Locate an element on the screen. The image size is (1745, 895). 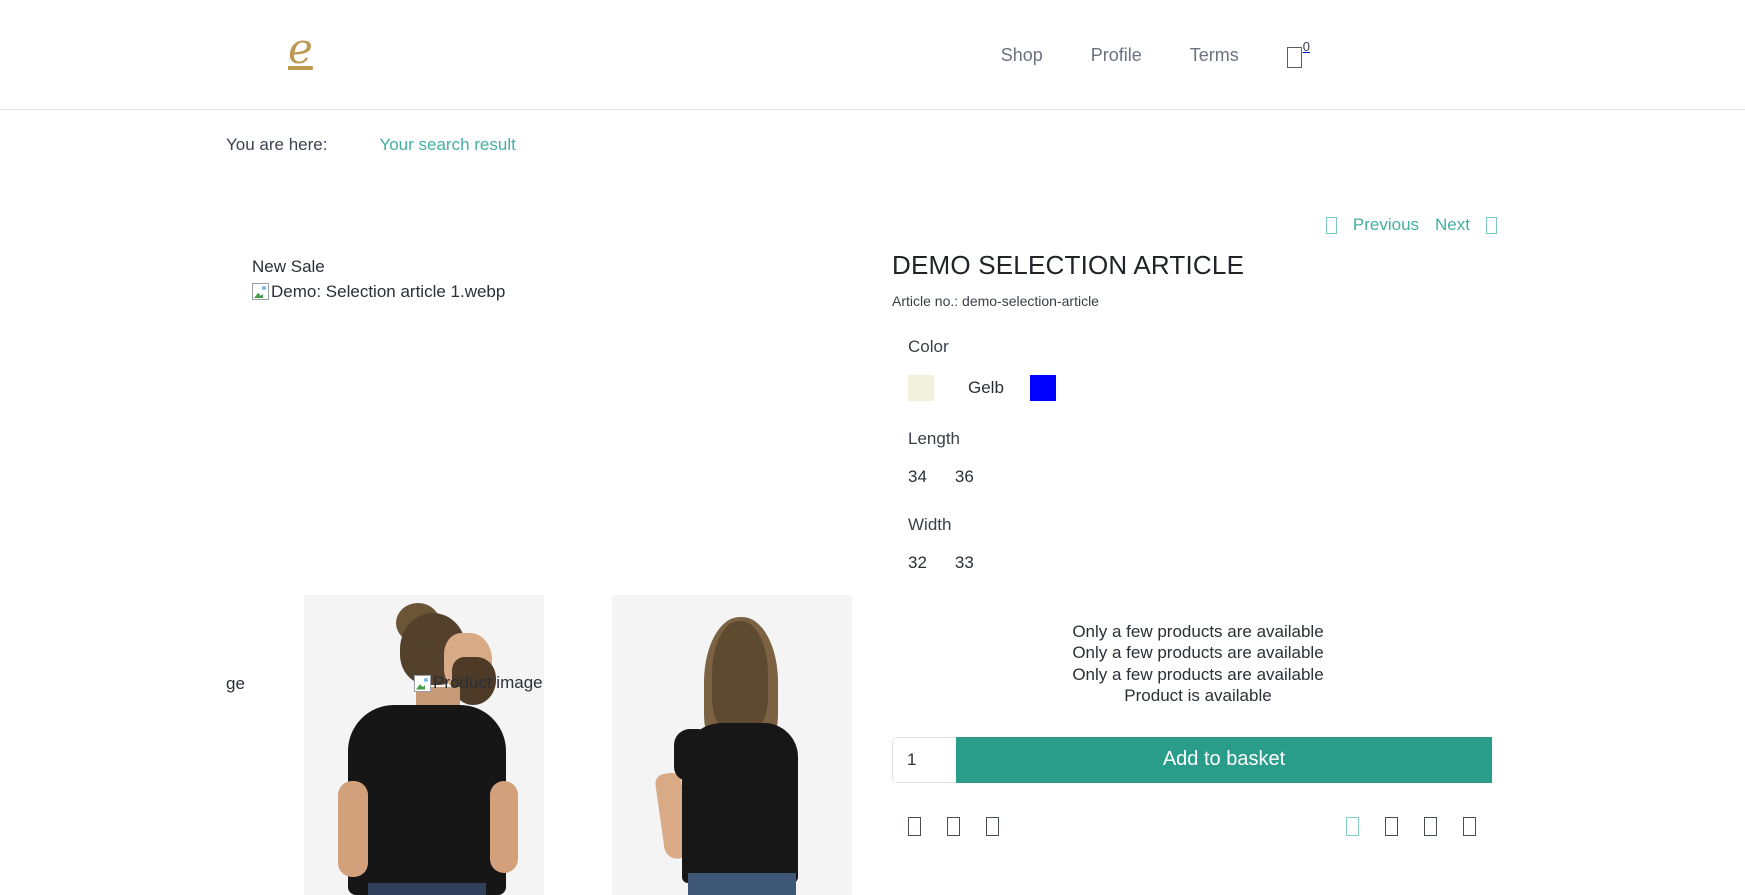
nav-link-terms: Terms is located at coordinates (1214, 55).